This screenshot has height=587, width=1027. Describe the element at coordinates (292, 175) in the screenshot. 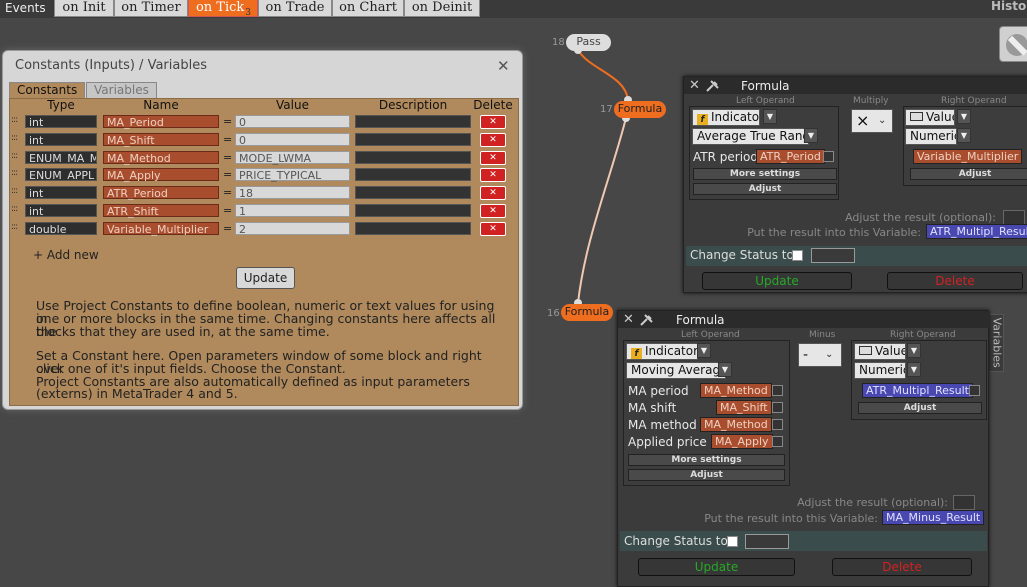

I see `value-field: PRICE_TYPICAL` at that location.